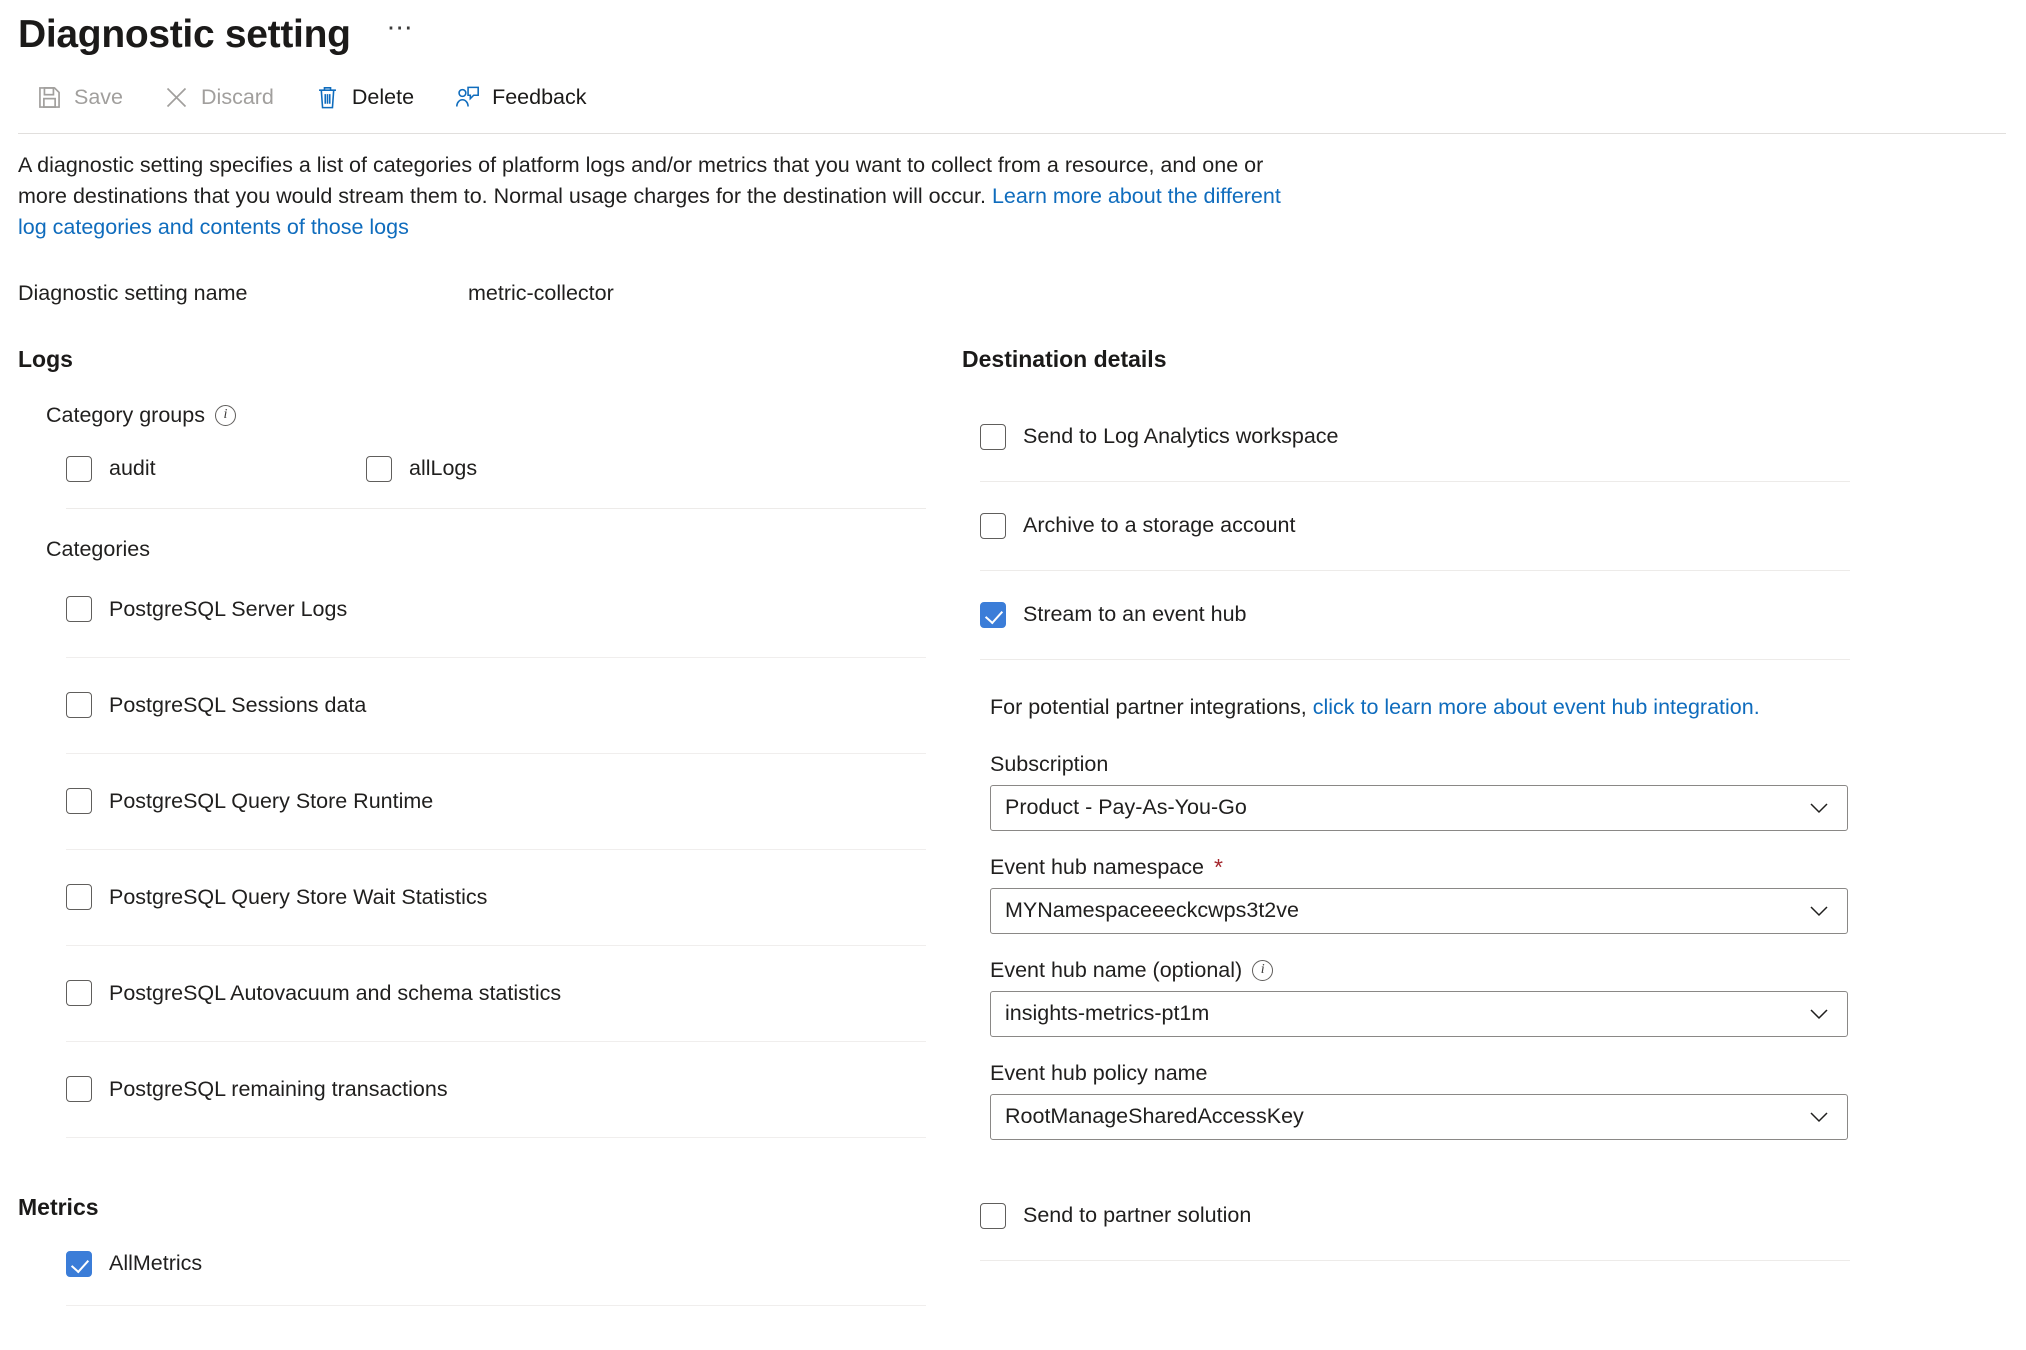 The image size is (2026, 1350). What do you see at coordinates (237, 97) in the screenshot?
I see `discard-label: Discard` at bounding box center [237, 97].